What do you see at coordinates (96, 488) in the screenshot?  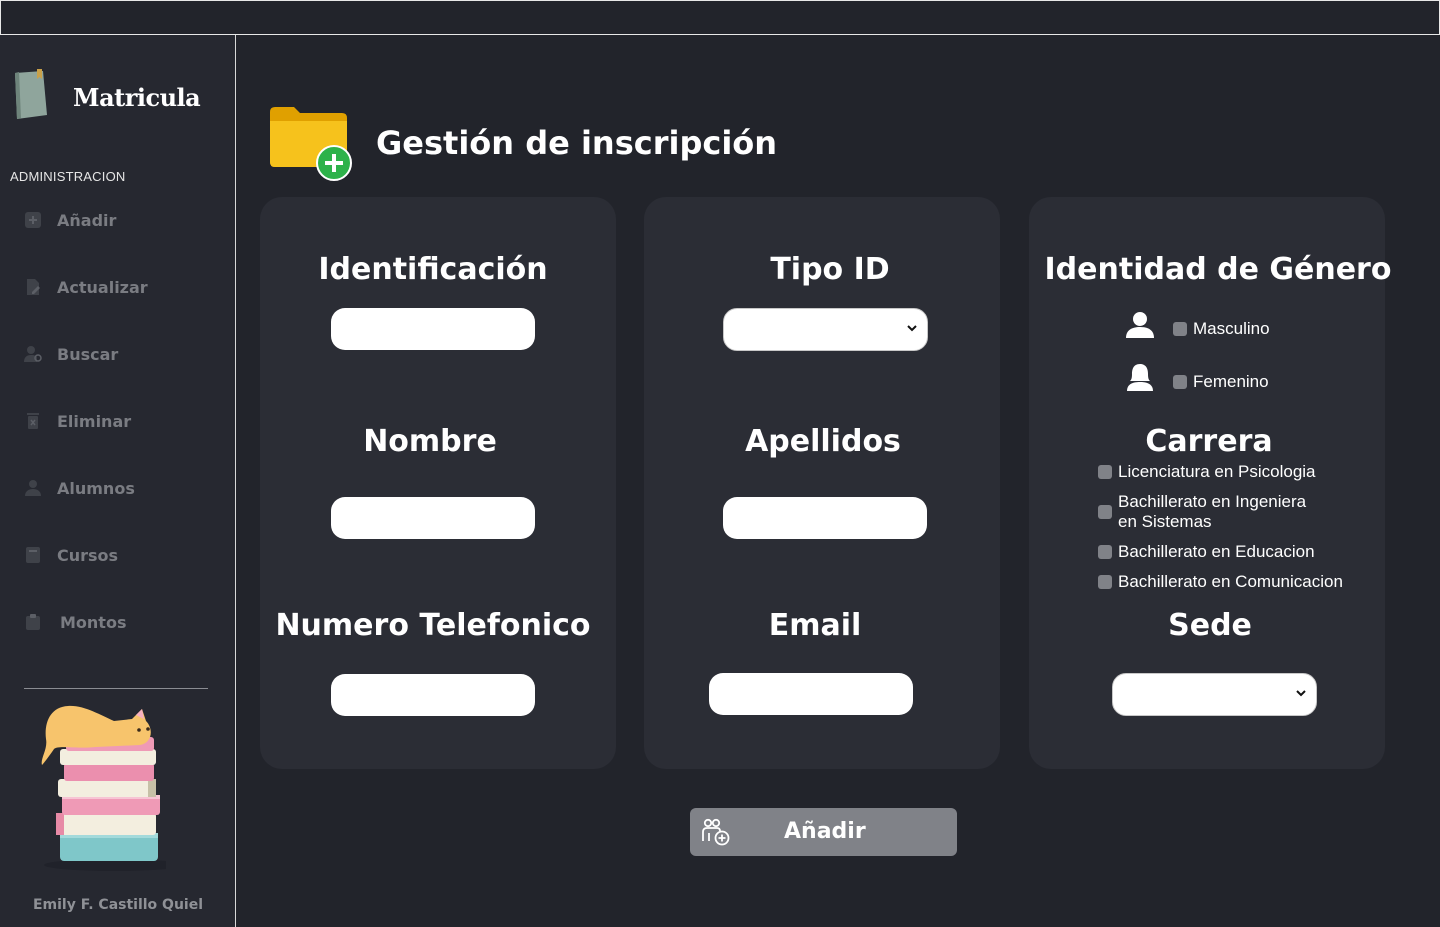 I see `sidebar-item-label: Alumnos` at bounding box center [96, 488].